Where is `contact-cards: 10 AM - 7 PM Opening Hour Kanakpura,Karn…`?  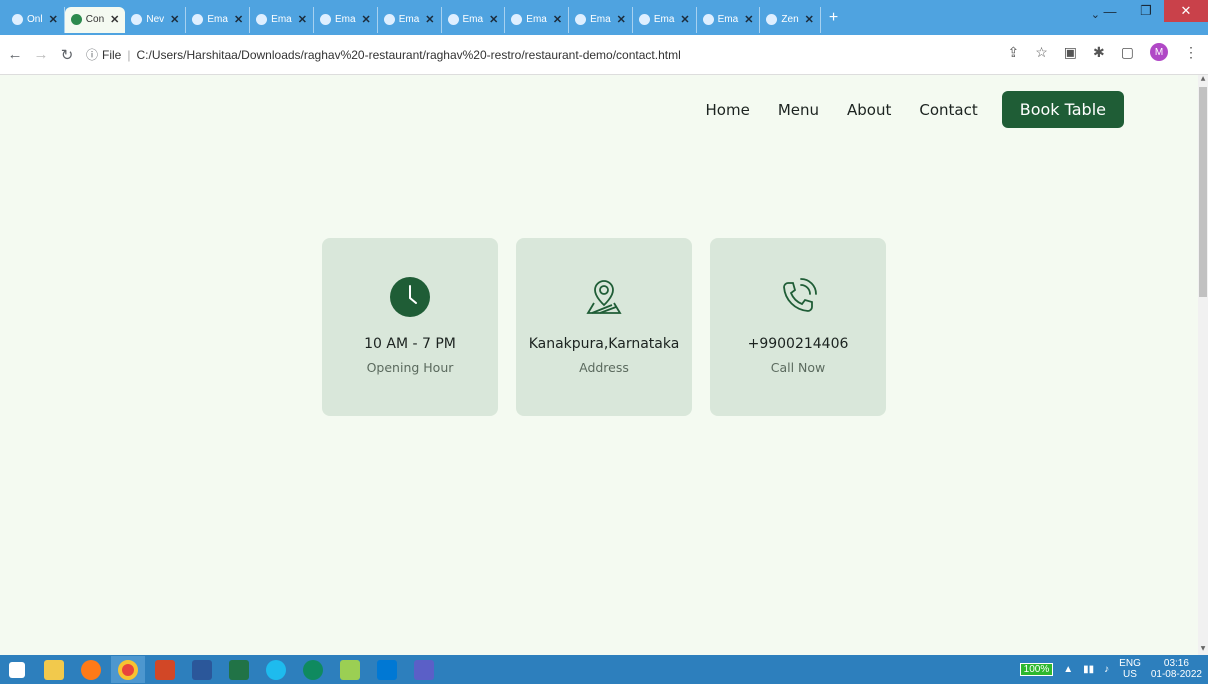
contact-cards: 10 AM - 7 PM Opening Hour Kanakpura,Karn… is located at coordinates (604, 327).